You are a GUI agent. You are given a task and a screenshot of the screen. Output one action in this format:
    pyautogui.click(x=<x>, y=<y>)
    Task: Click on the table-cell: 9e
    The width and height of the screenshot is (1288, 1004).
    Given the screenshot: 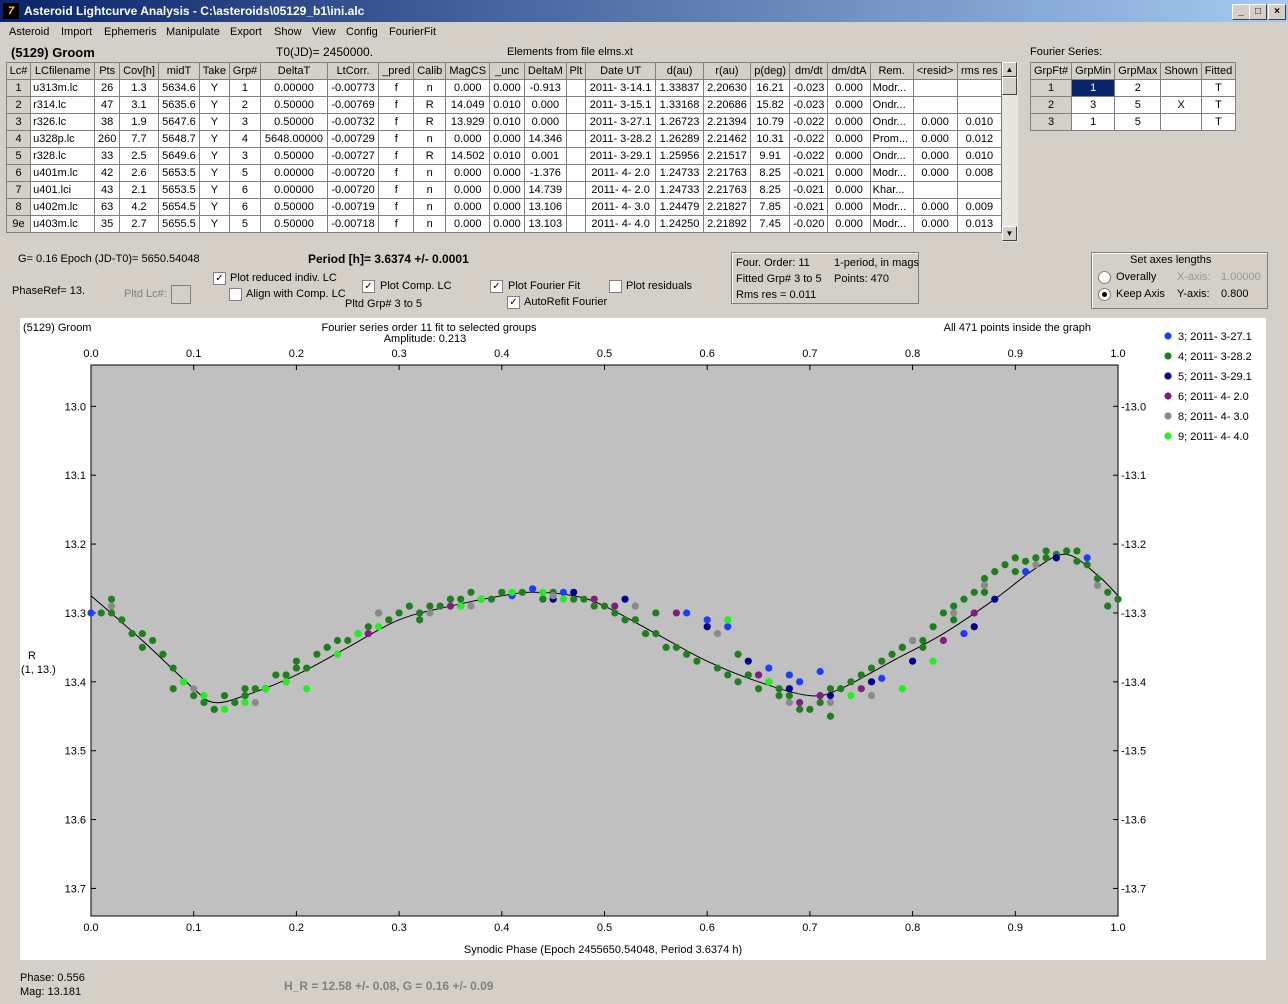 What is the action you would take?
    pyautogui.click(x=18, y=224)
    